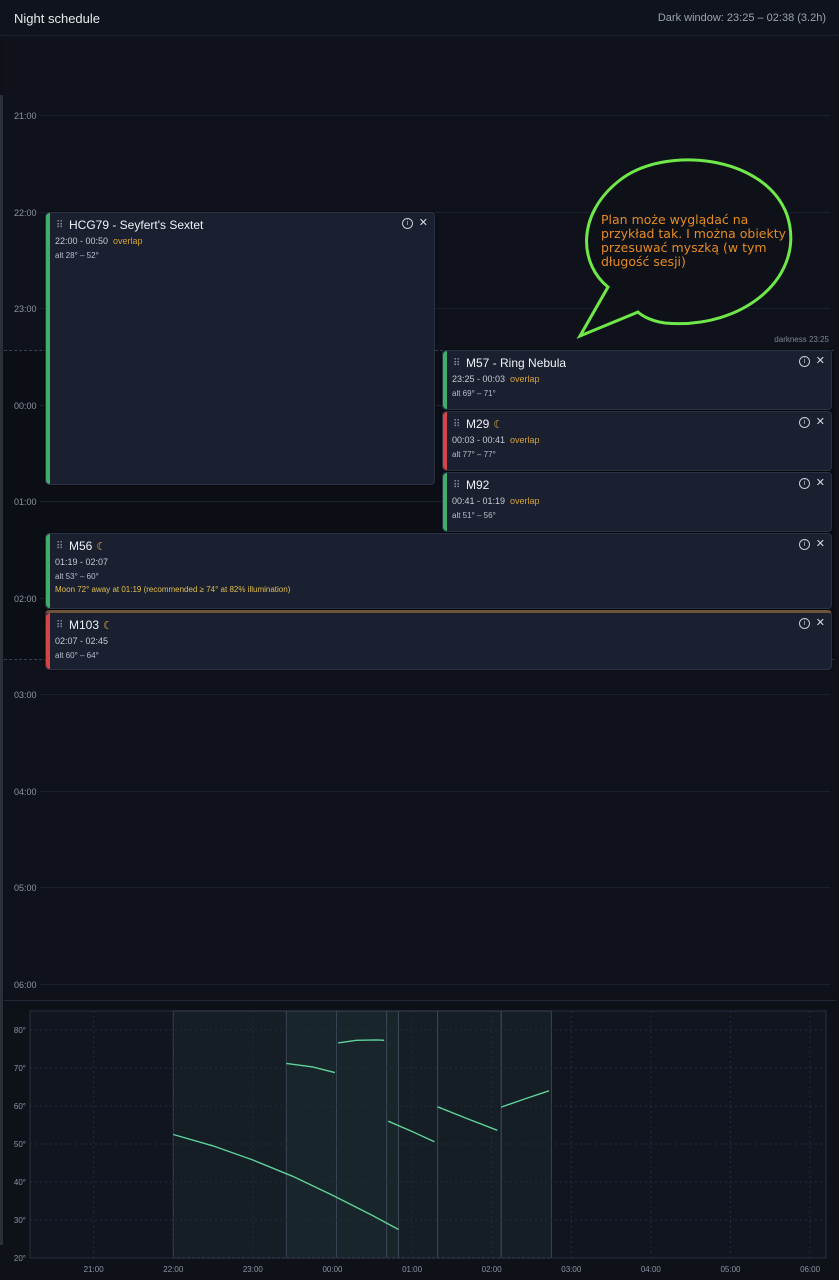 Image resolution: width=839 pixels, height=1280 pixels. Describe the element at coordinates (571, 1269) in the screenshot. I see `x-tick-label: 03:00` at that location.